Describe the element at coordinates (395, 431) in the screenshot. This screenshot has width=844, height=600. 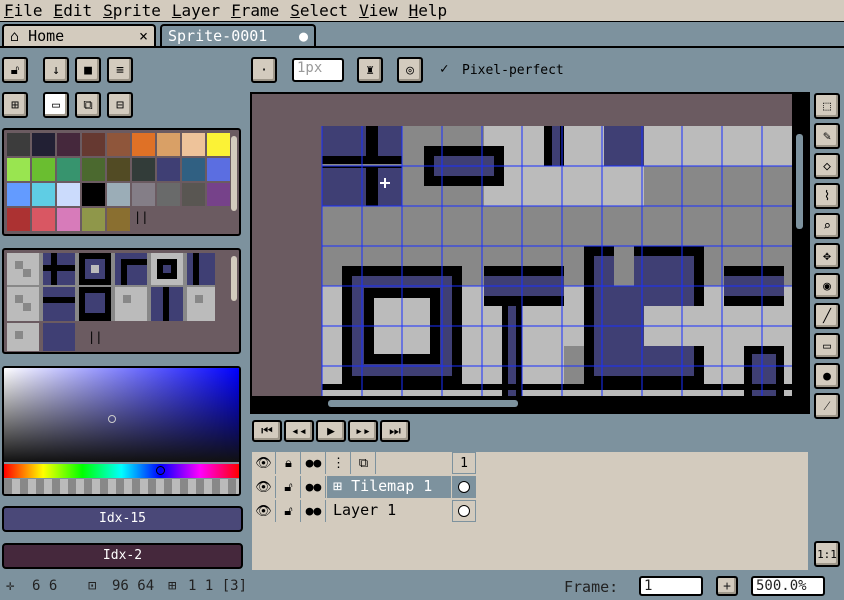
I see `last-frame-icon: ⏭` at that location.